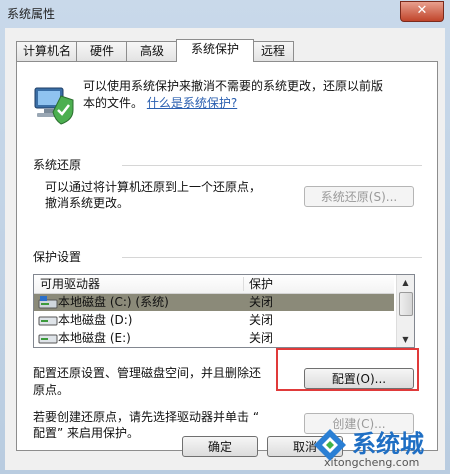 Image resolution: width=450 pixels, height=474 pixels. I want to click on drive-row: 本地磁盘 (D:) 关闭, so click(214, 320).